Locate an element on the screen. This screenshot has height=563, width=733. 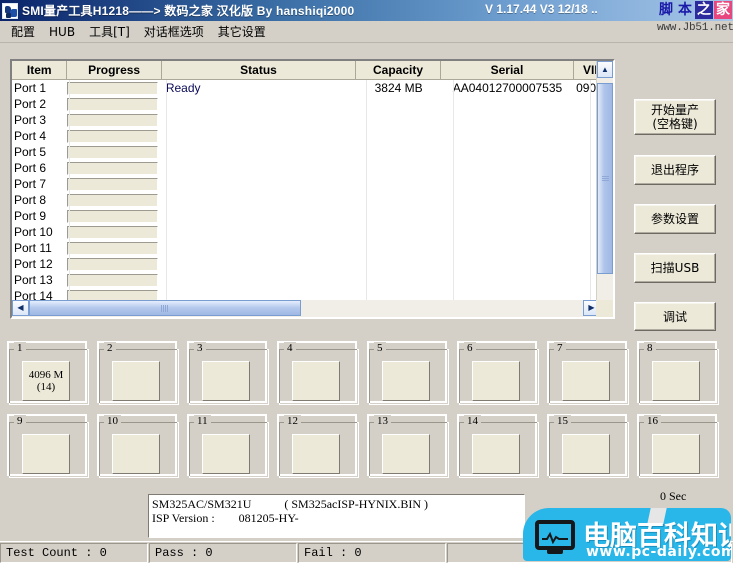
column-header-serial: Serial is located at coordinates (507, 70).